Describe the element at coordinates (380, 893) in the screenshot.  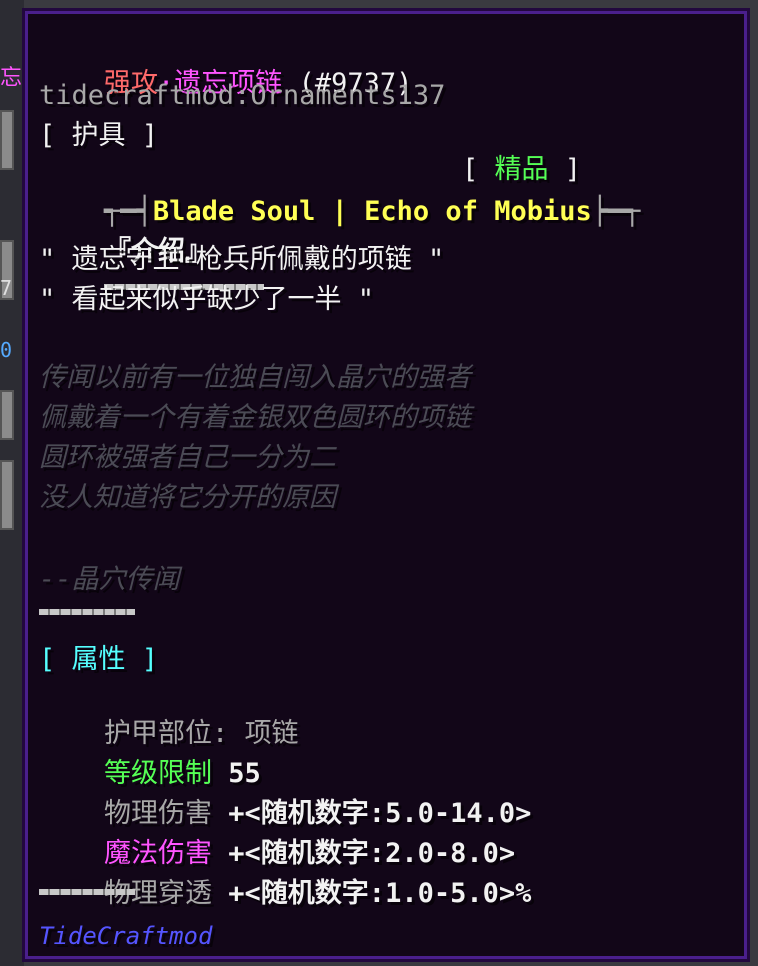
I see `physical-penetration-value: +<随机数字:1.0-5.0>%` at that location.